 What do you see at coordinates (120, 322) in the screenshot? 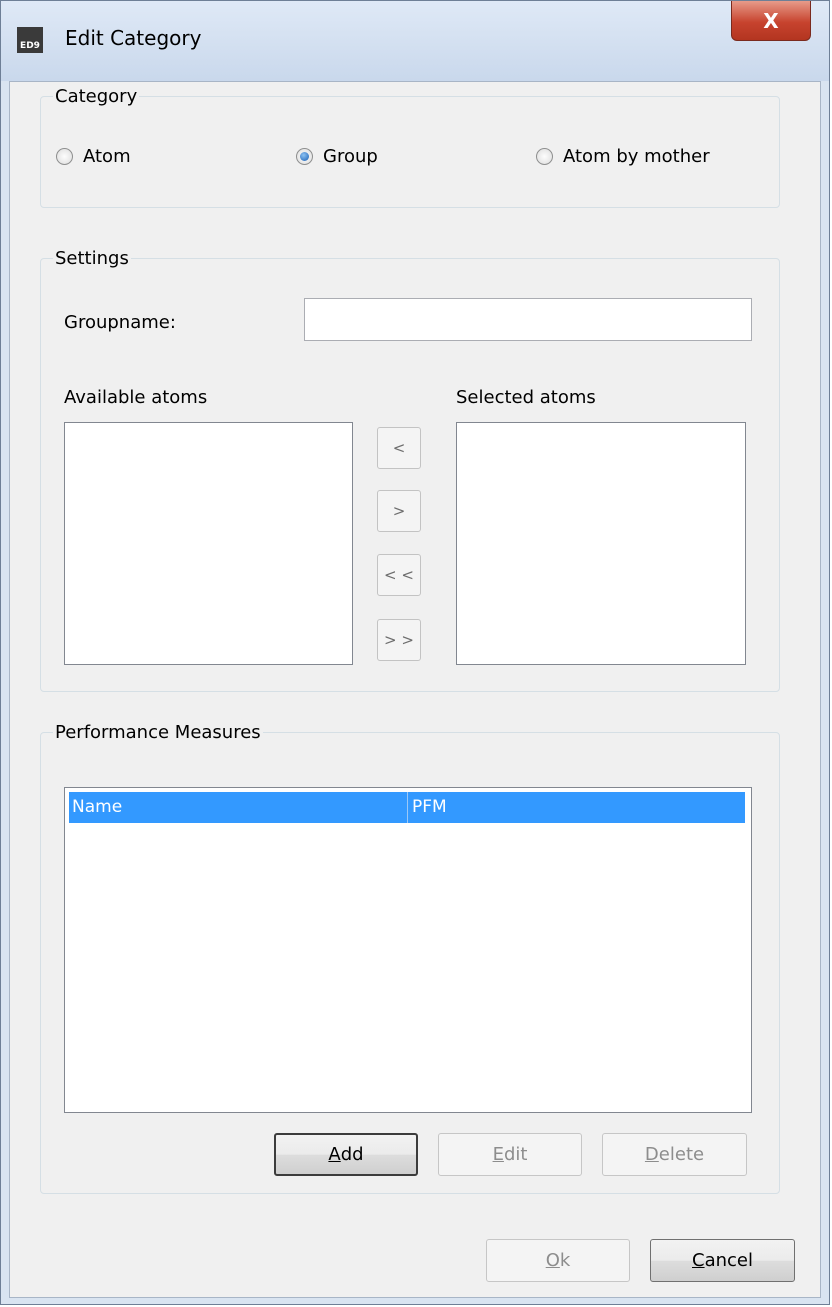
I see `groupname-label: Groupname:` at bounding box center [120, 322].